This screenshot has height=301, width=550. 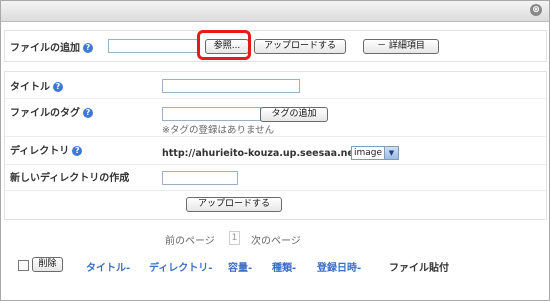 I want to click on title-label-wrap: タイトル?, so click(x=36, y=85).